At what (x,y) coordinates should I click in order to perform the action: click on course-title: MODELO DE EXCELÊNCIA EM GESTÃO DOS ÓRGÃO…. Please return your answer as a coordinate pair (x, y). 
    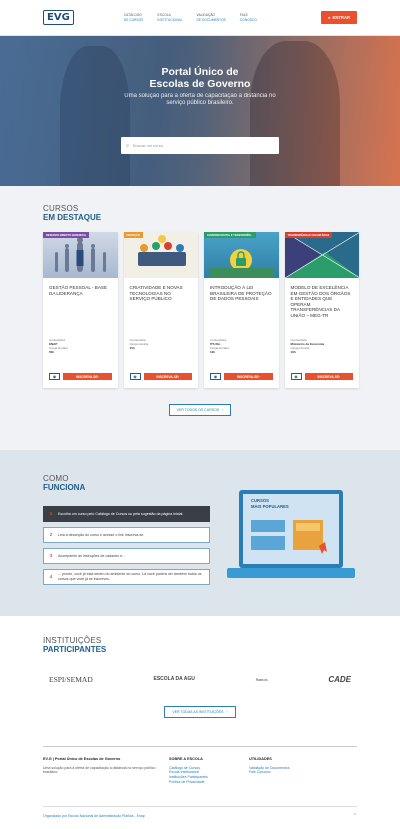
    Looking at the image, I should click on (320, 301).